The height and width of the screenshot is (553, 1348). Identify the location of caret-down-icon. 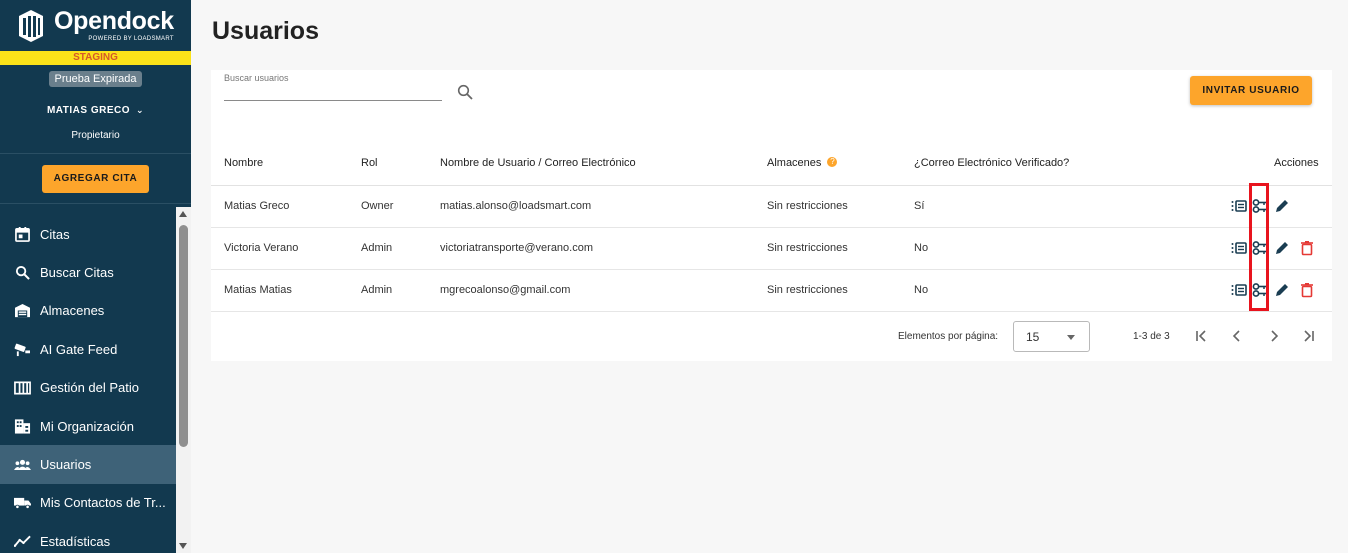
(1071, 337).